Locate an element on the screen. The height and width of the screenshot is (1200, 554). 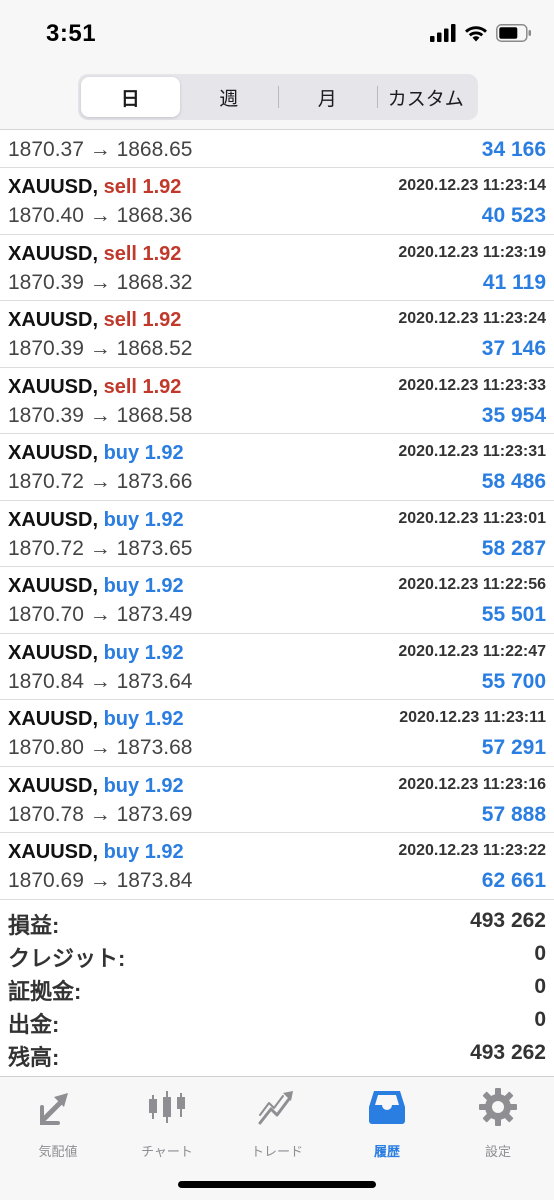
period-segmented-control: 日 週 月 カスタム is located at coordinates (278, 97).